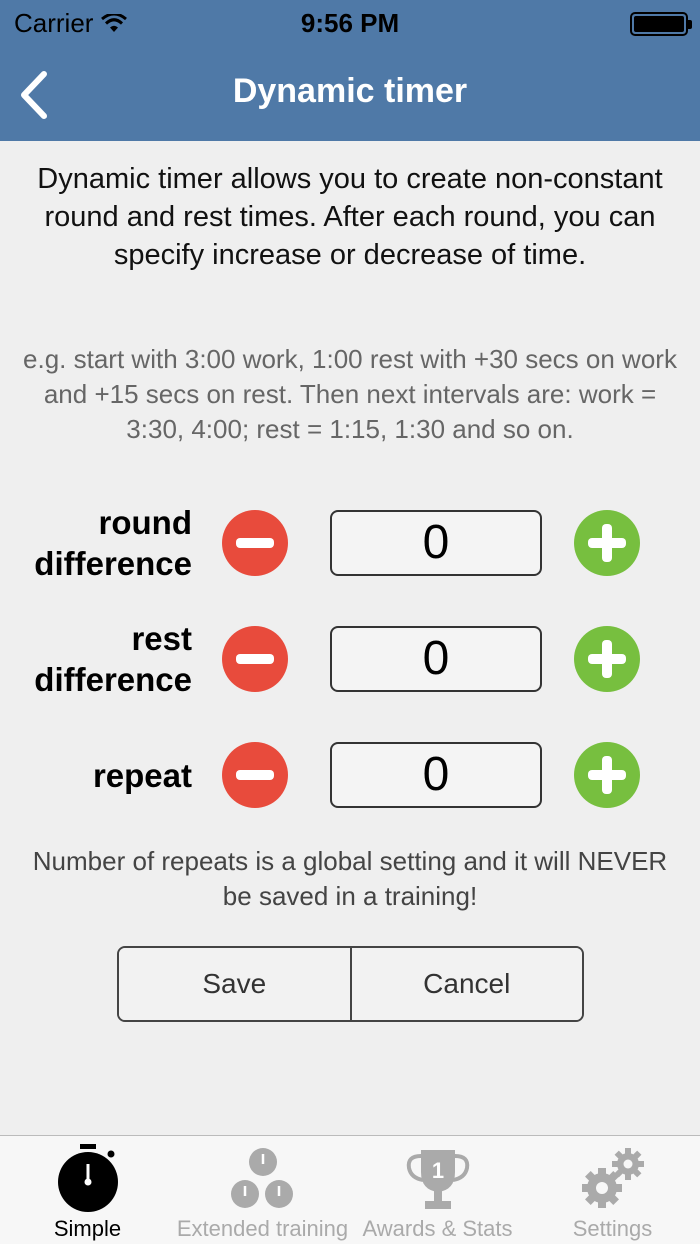 This screenshot has height=1244, width=700. Describe the element at coordinates (437, 1228) in the screenshot. I see `tab-awards-stats-label: Awards & Stats` at that location.